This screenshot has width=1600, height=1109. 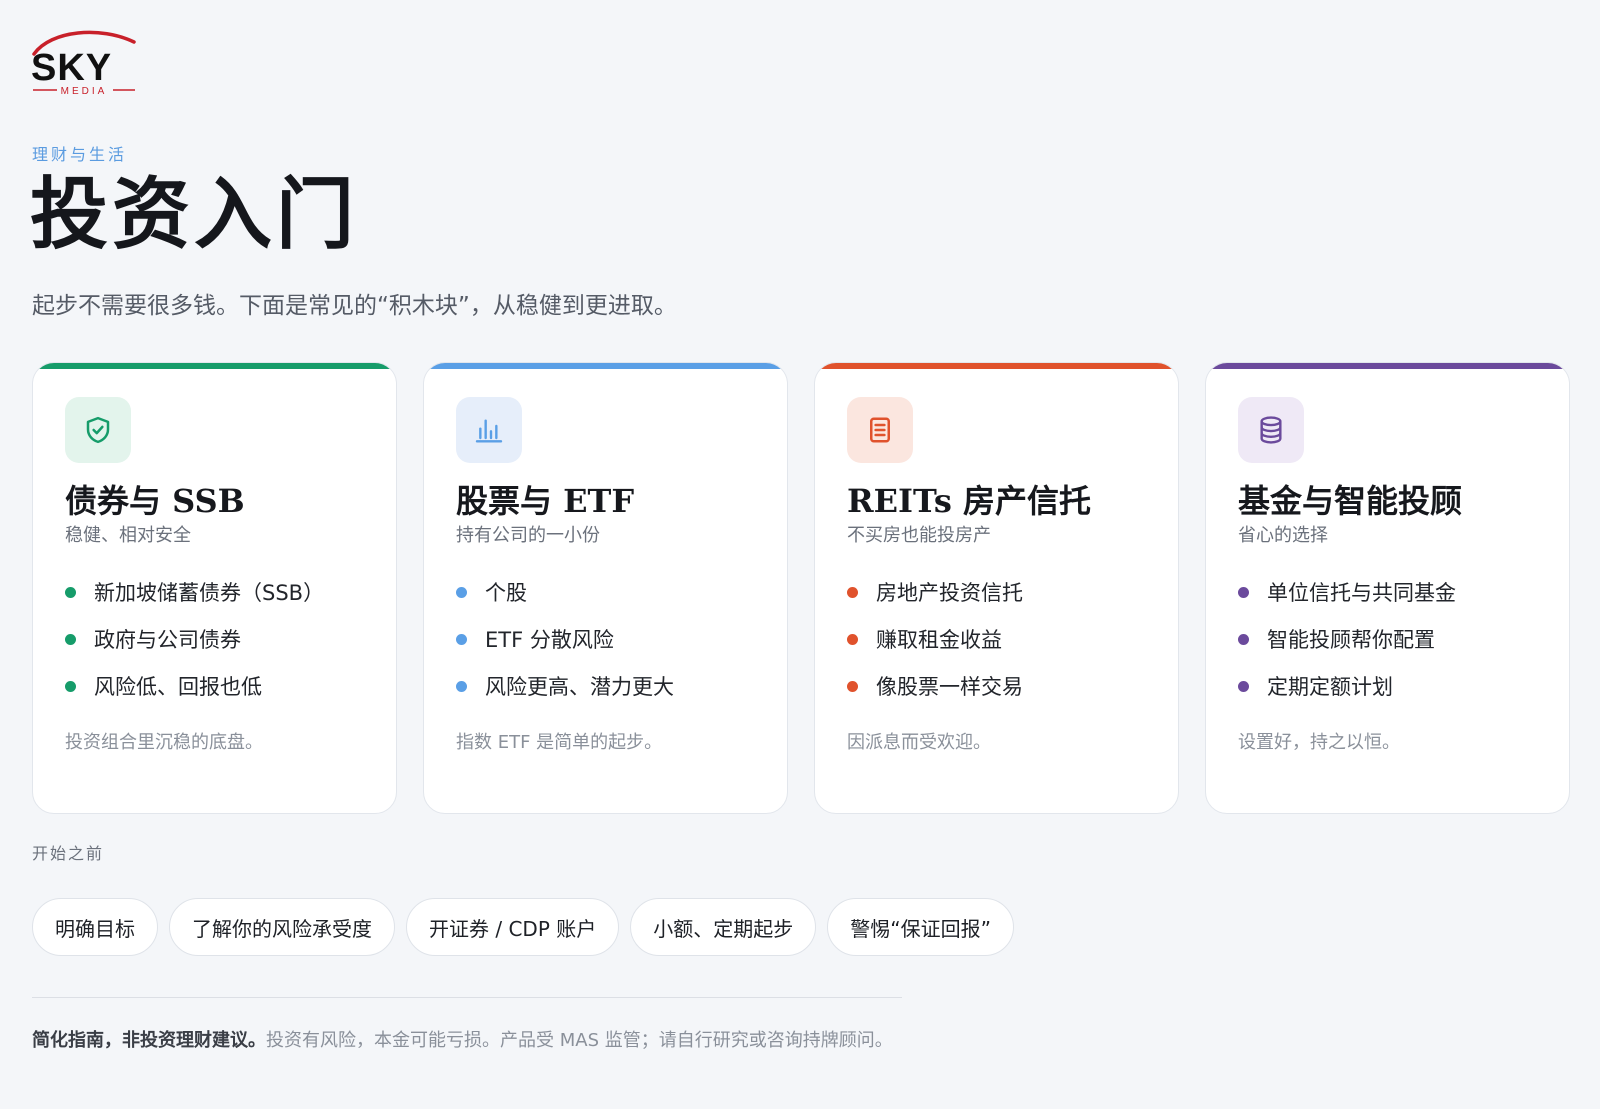 I want to click on page-title: 投资入门, so click(x=194, y=214).